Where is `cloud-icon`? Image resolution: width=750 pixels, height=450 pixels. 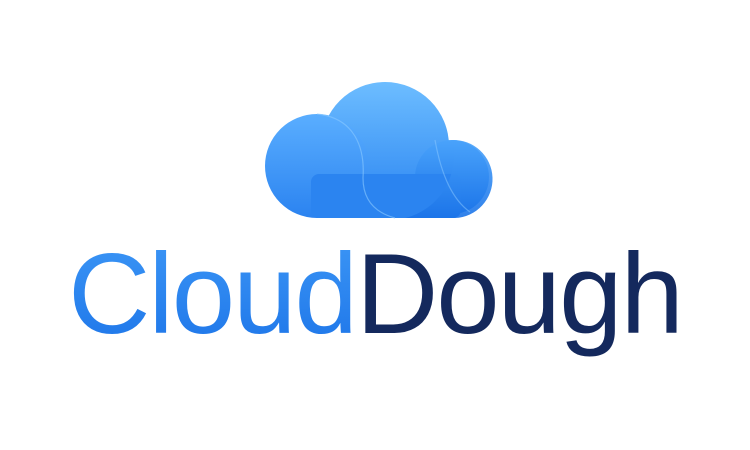 cloud-icon is located at coordinates (379, 150).